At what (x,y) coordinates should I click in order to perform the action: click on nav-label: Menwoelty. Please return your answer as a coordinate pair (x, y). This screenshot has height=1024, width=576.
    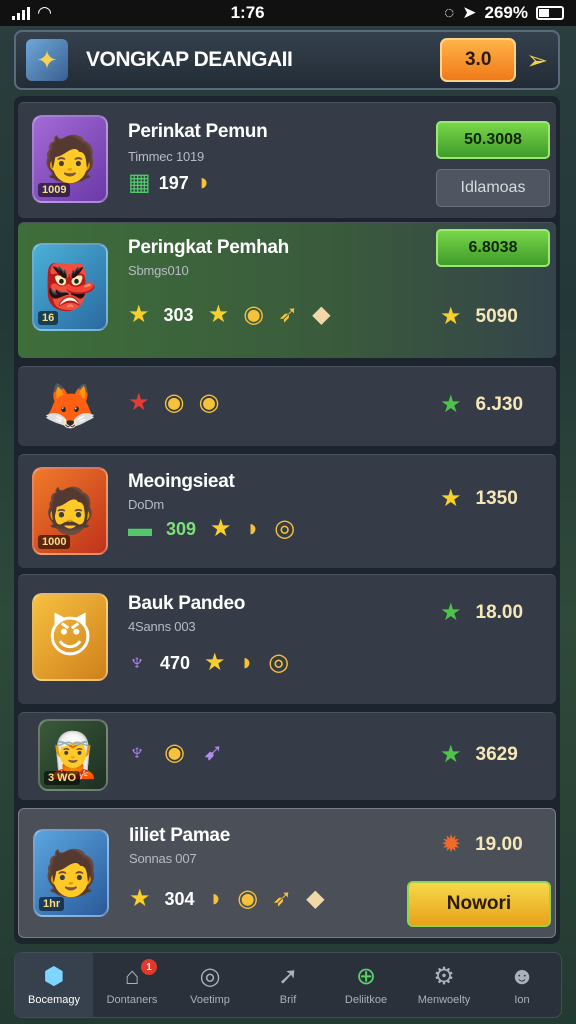
    Looking at the image, I should click on (444, 999).